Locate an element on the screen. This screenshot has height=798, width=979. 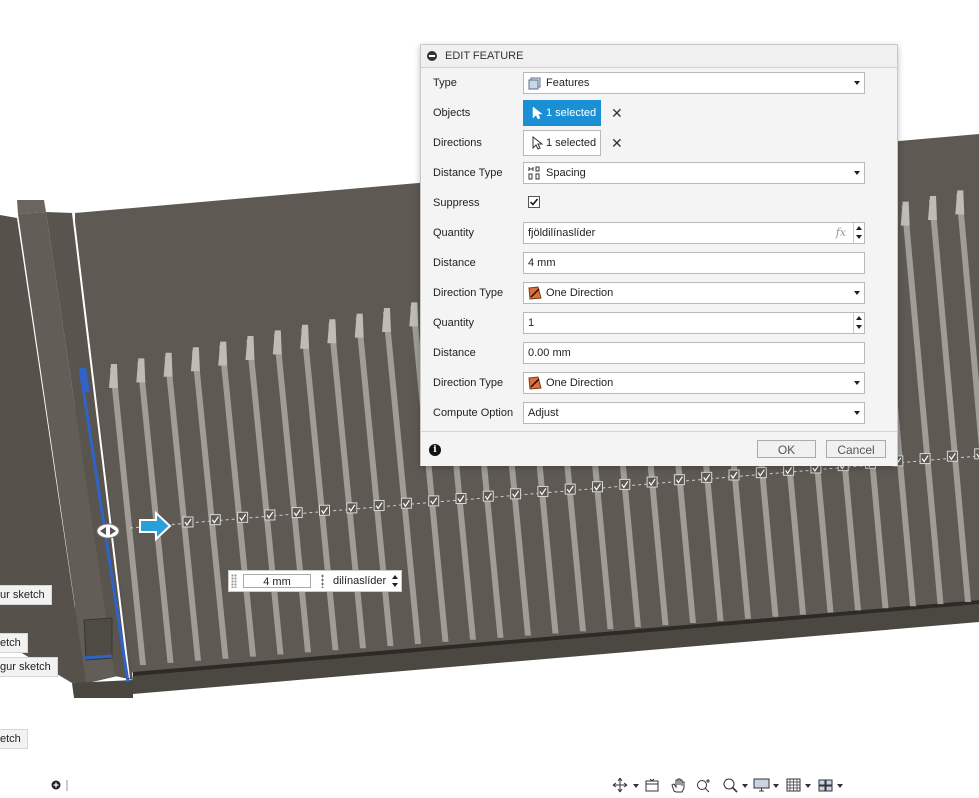
type-dropdown: Features is located at coordinates (694, 83).